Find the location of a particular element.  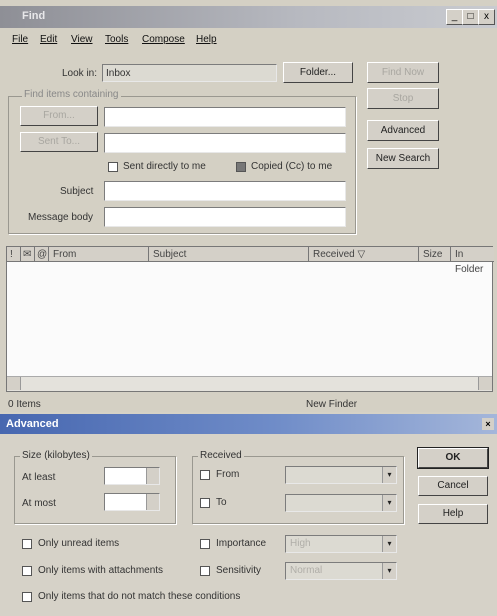

copied-checkbox is located at coordinates (241, 167).